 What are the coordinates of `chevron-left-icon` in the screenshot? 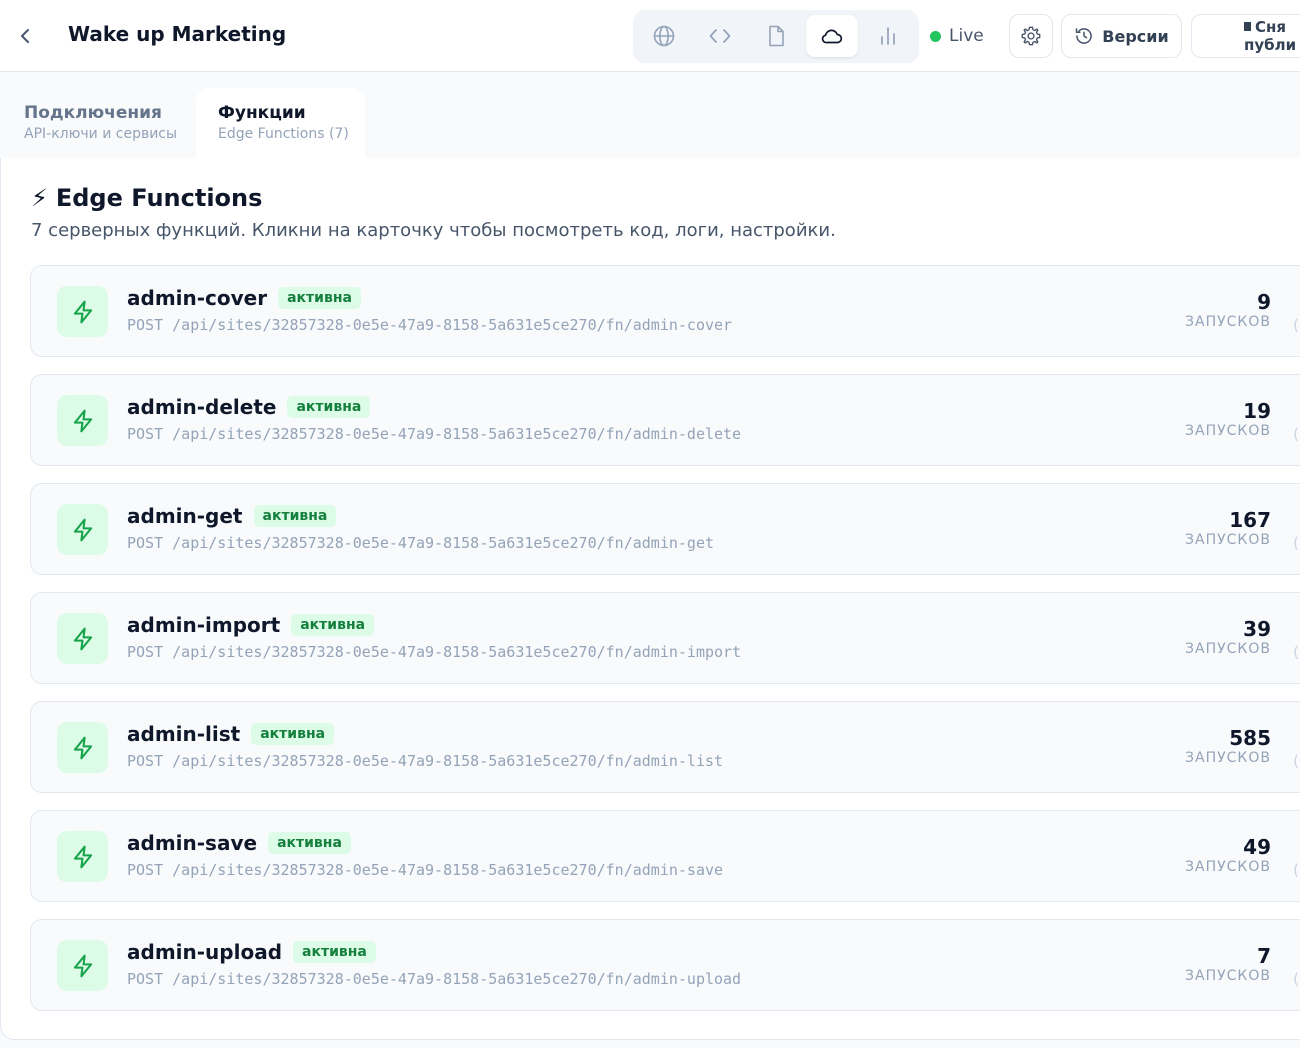 It's located at (25, 36).